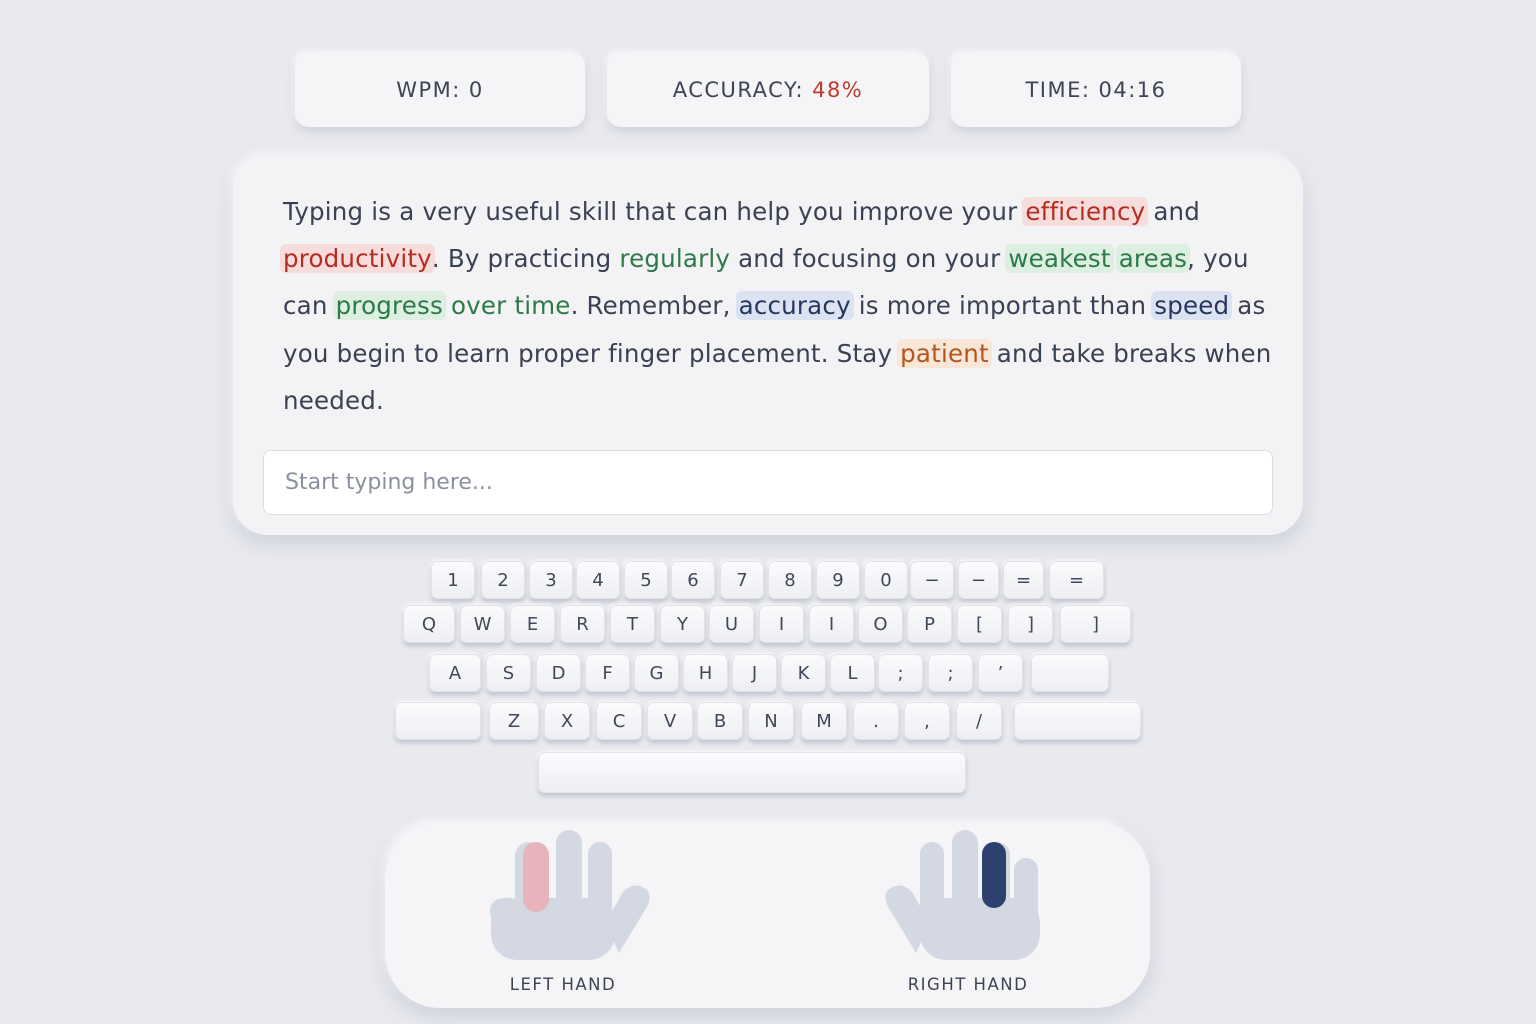 Image resolution: width=1536 pixels, height=1024 pixels. What do you see at coordinates (1192, 306) in the screenshot?
I see `highlighted-word-blue: speed` at bounding box center [1192, 306].